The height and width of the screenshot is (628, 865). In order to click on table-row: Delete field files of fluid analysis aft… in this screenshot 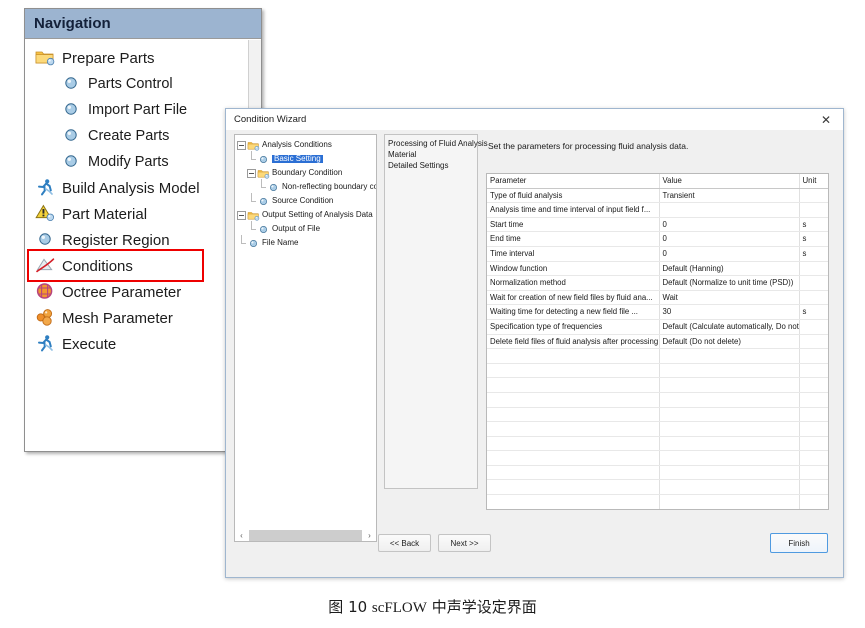, I will do `click(657, 342)`.